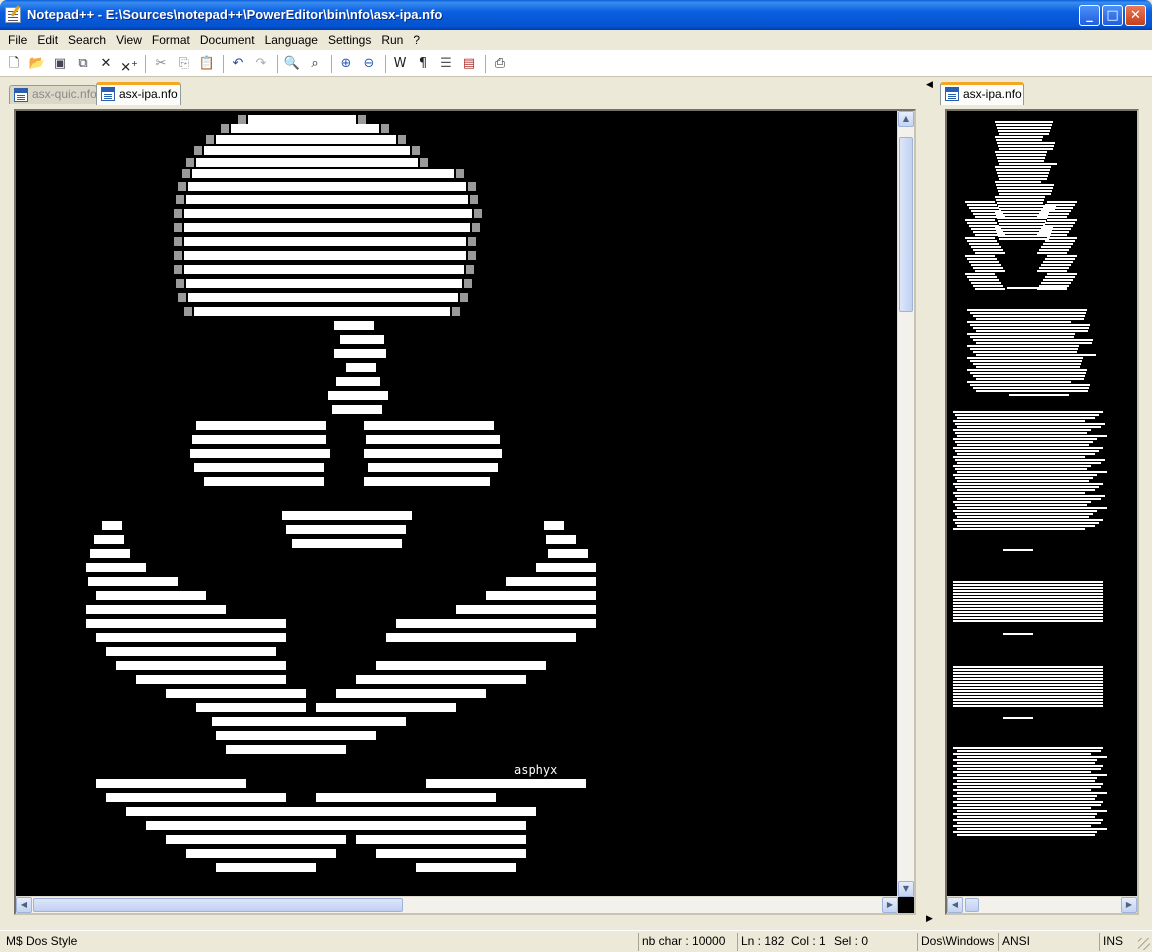 Image resolution: width=1152 pixels, height=952 pixels. What do you see at coordinates (400, 64) in the screenshot?
I see `word-wrap-icon: W` at bounding box center [400, 64].